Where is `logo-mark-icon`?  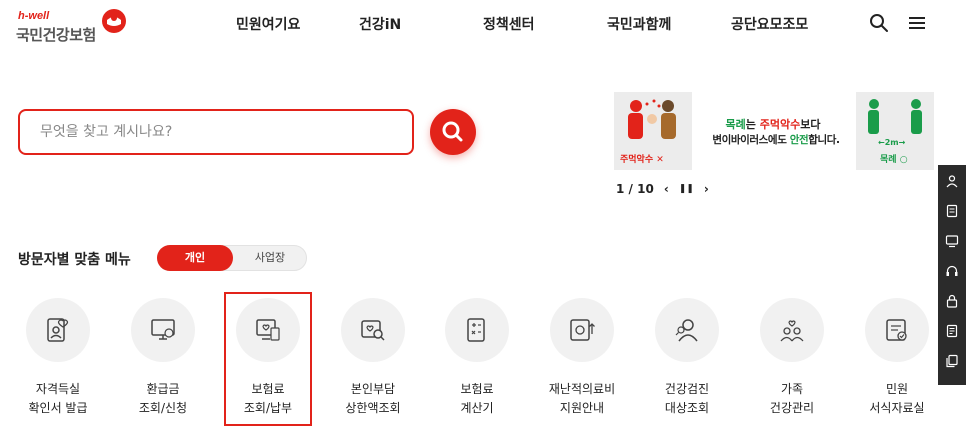
logo-mark-icon is located at coordinates (114, 21).